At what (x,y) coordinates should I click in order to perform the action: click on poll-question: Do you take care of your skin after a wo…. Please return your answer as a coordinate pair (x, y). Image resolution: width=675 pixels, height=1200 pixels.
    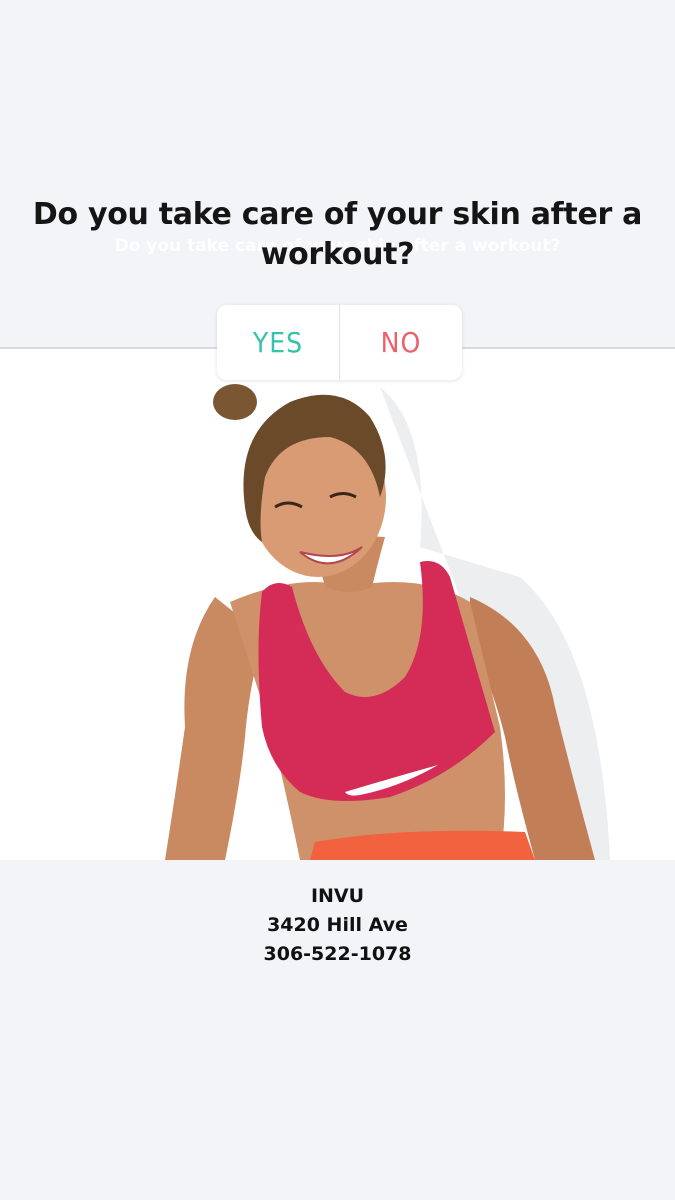
    Looking at the image, I should click on (337, 234).